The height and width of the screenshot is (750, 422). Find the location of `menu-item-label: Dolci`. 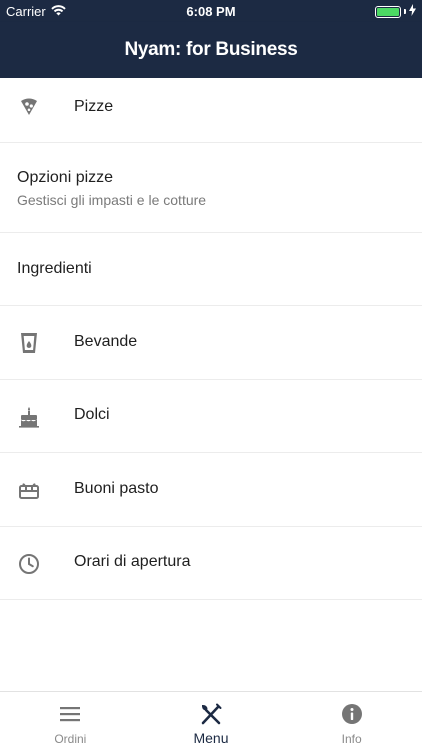

menu-item-label: Dolci is located at coordinates (92, 414).